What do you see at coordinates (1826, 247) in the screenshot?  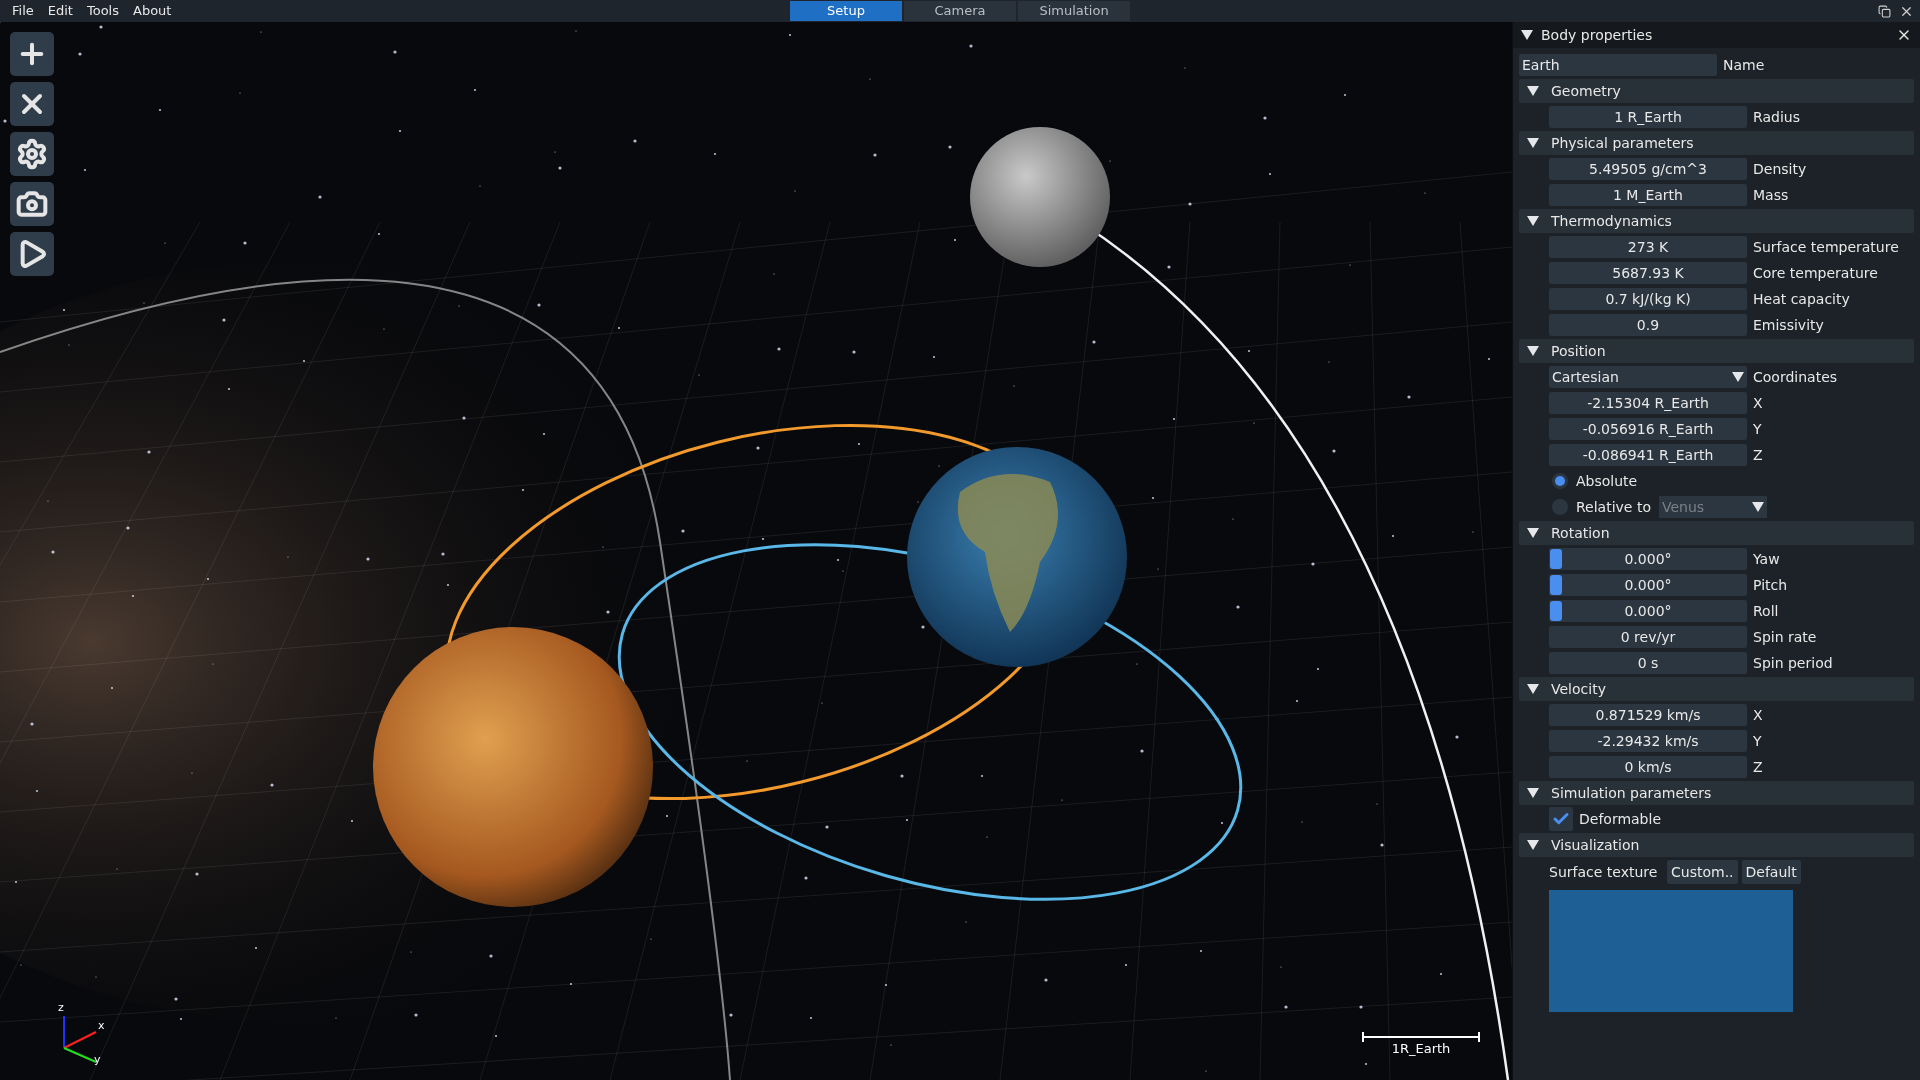 I see `property-label: Surface temperature` at bounding box center [1826, 247].